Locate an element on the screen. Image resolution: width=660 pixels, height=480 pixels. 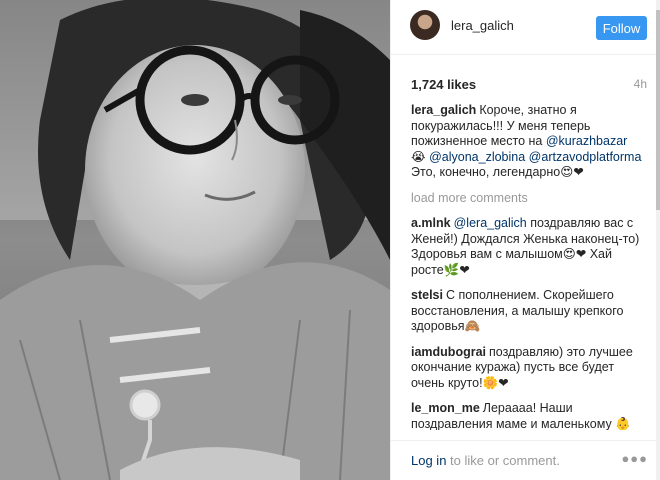
scrollbar is located at coordinates (658, 240).